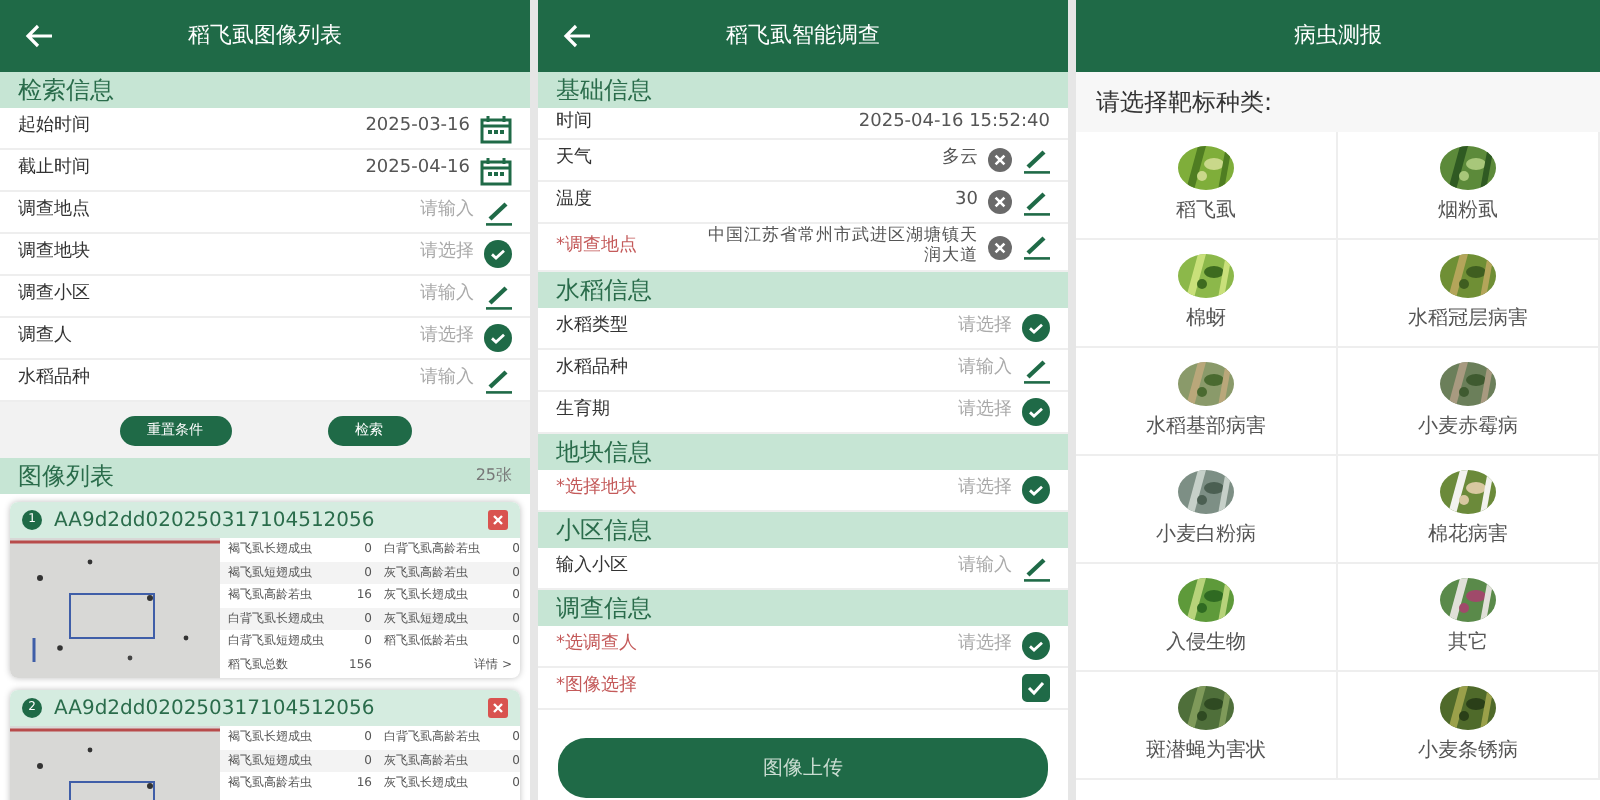  Describe the element at coordinates (1468, 211) in the screenshot. I see `target-label: 烟粉虱` at that location.